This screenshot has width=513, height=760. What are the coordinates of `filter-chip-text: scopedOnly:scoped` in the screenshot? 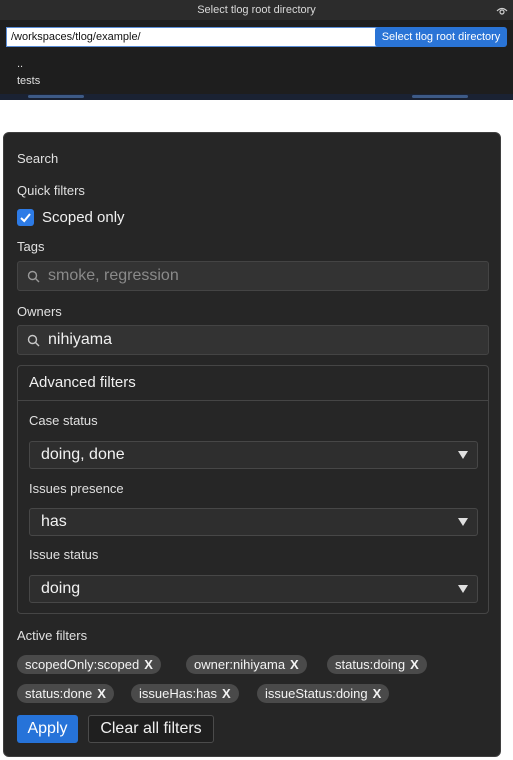 It's located at (82, 664).